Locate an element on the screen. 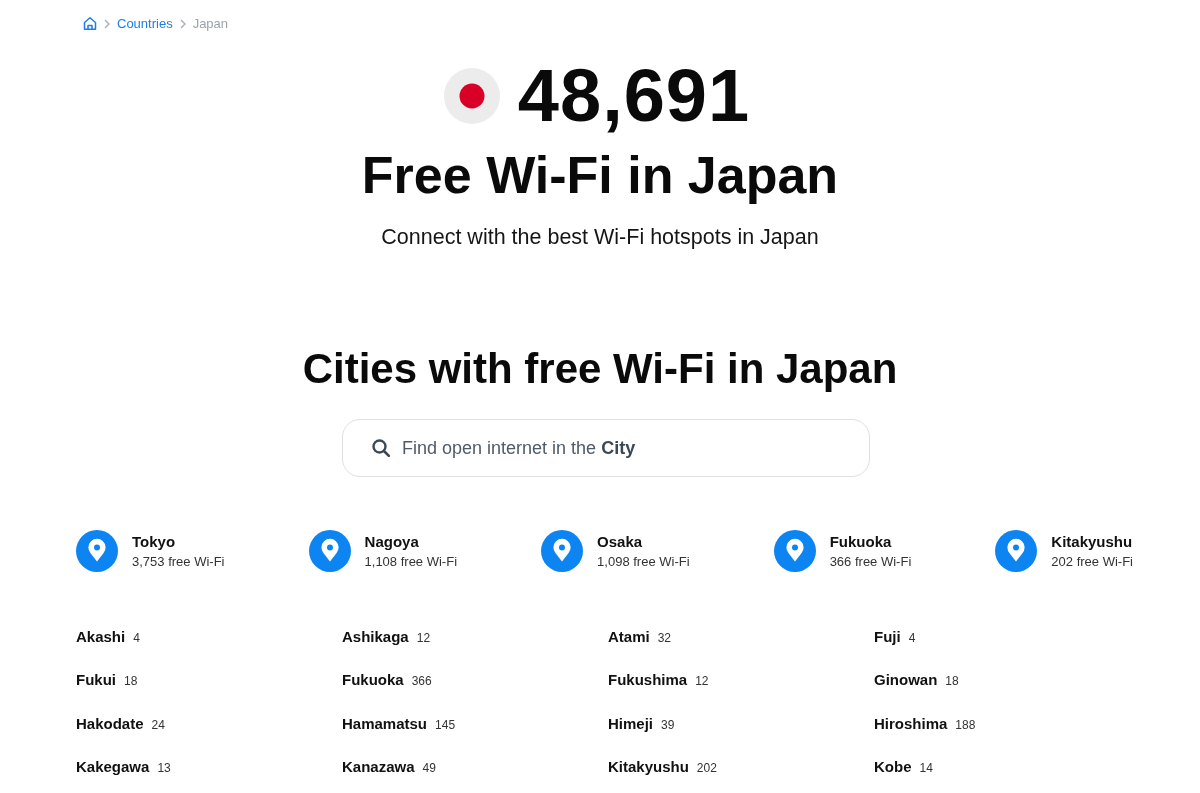  city-link: Kakegawa is located at coordinates (113, 766).